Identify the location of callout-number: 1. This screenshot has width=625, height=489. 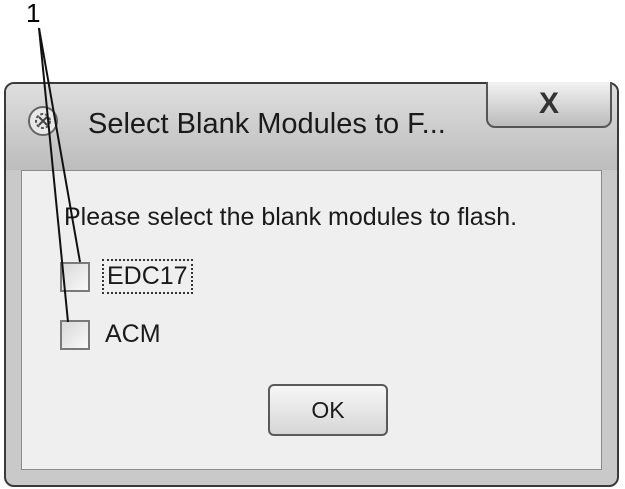
(33, 14).